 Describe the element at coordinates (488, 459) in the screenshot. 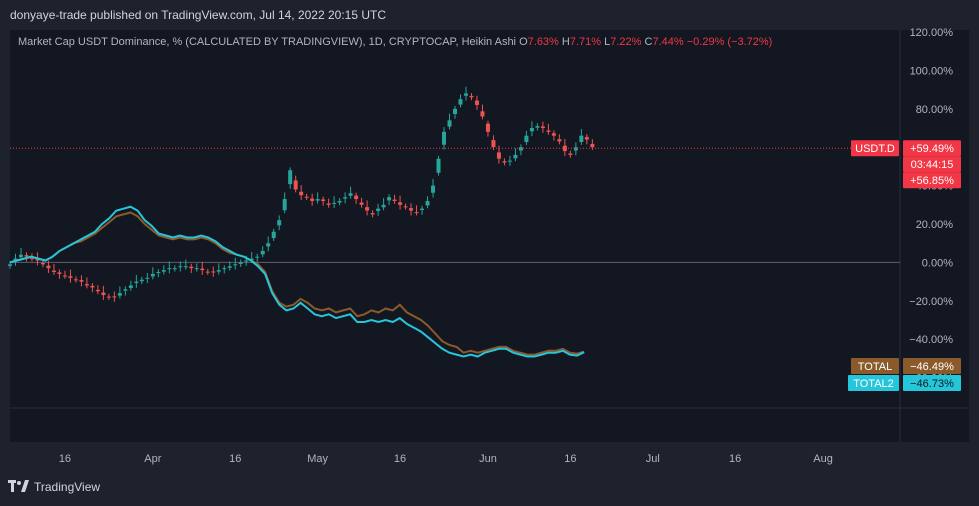

I see `x-tick-label: Jun` at that location.